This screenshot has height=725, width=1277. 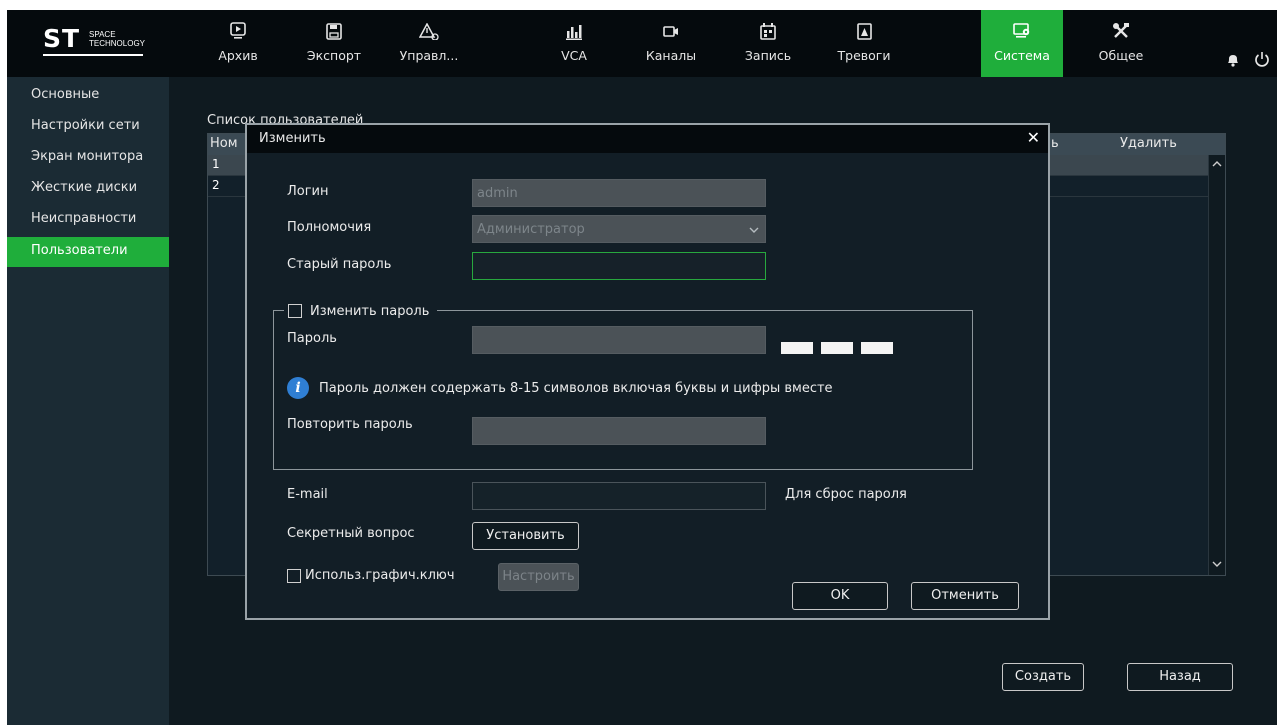 I want to click on rights-label: Полномочия, so click(x=329, y=227).